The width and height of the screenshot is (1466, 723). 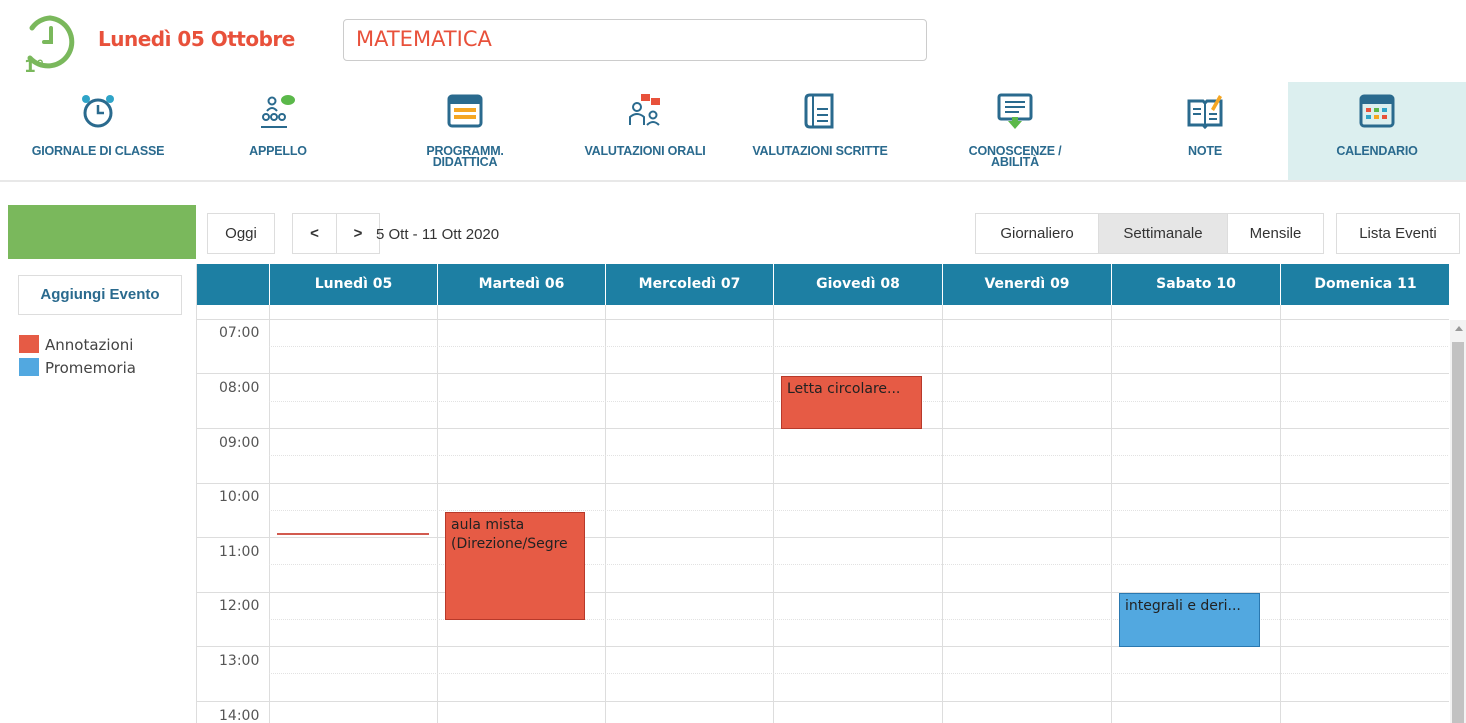 I want to click on scroll-up-icon, so click(x=1459, y=328).